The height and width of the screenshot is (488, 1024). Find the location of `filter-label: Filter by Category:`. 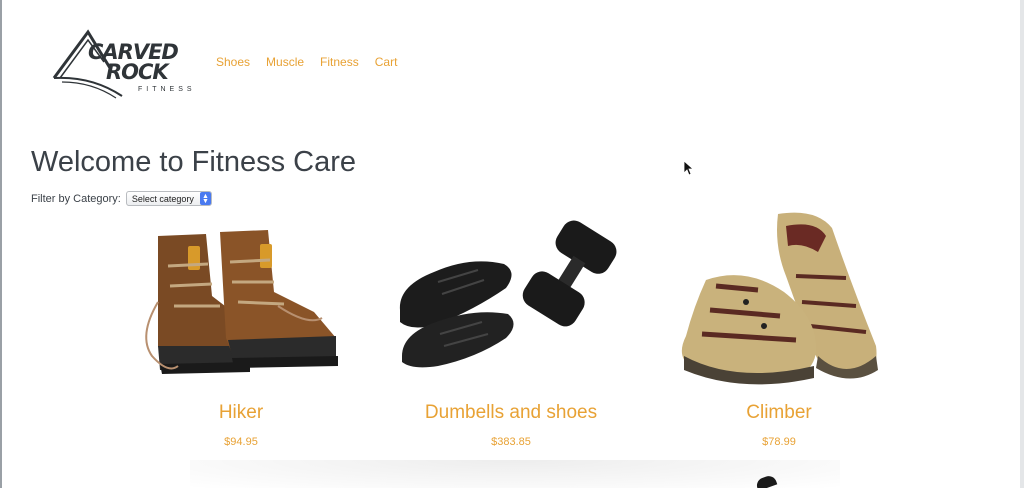

filter-label: Filter by Category: is located at coordinates (76, 198).